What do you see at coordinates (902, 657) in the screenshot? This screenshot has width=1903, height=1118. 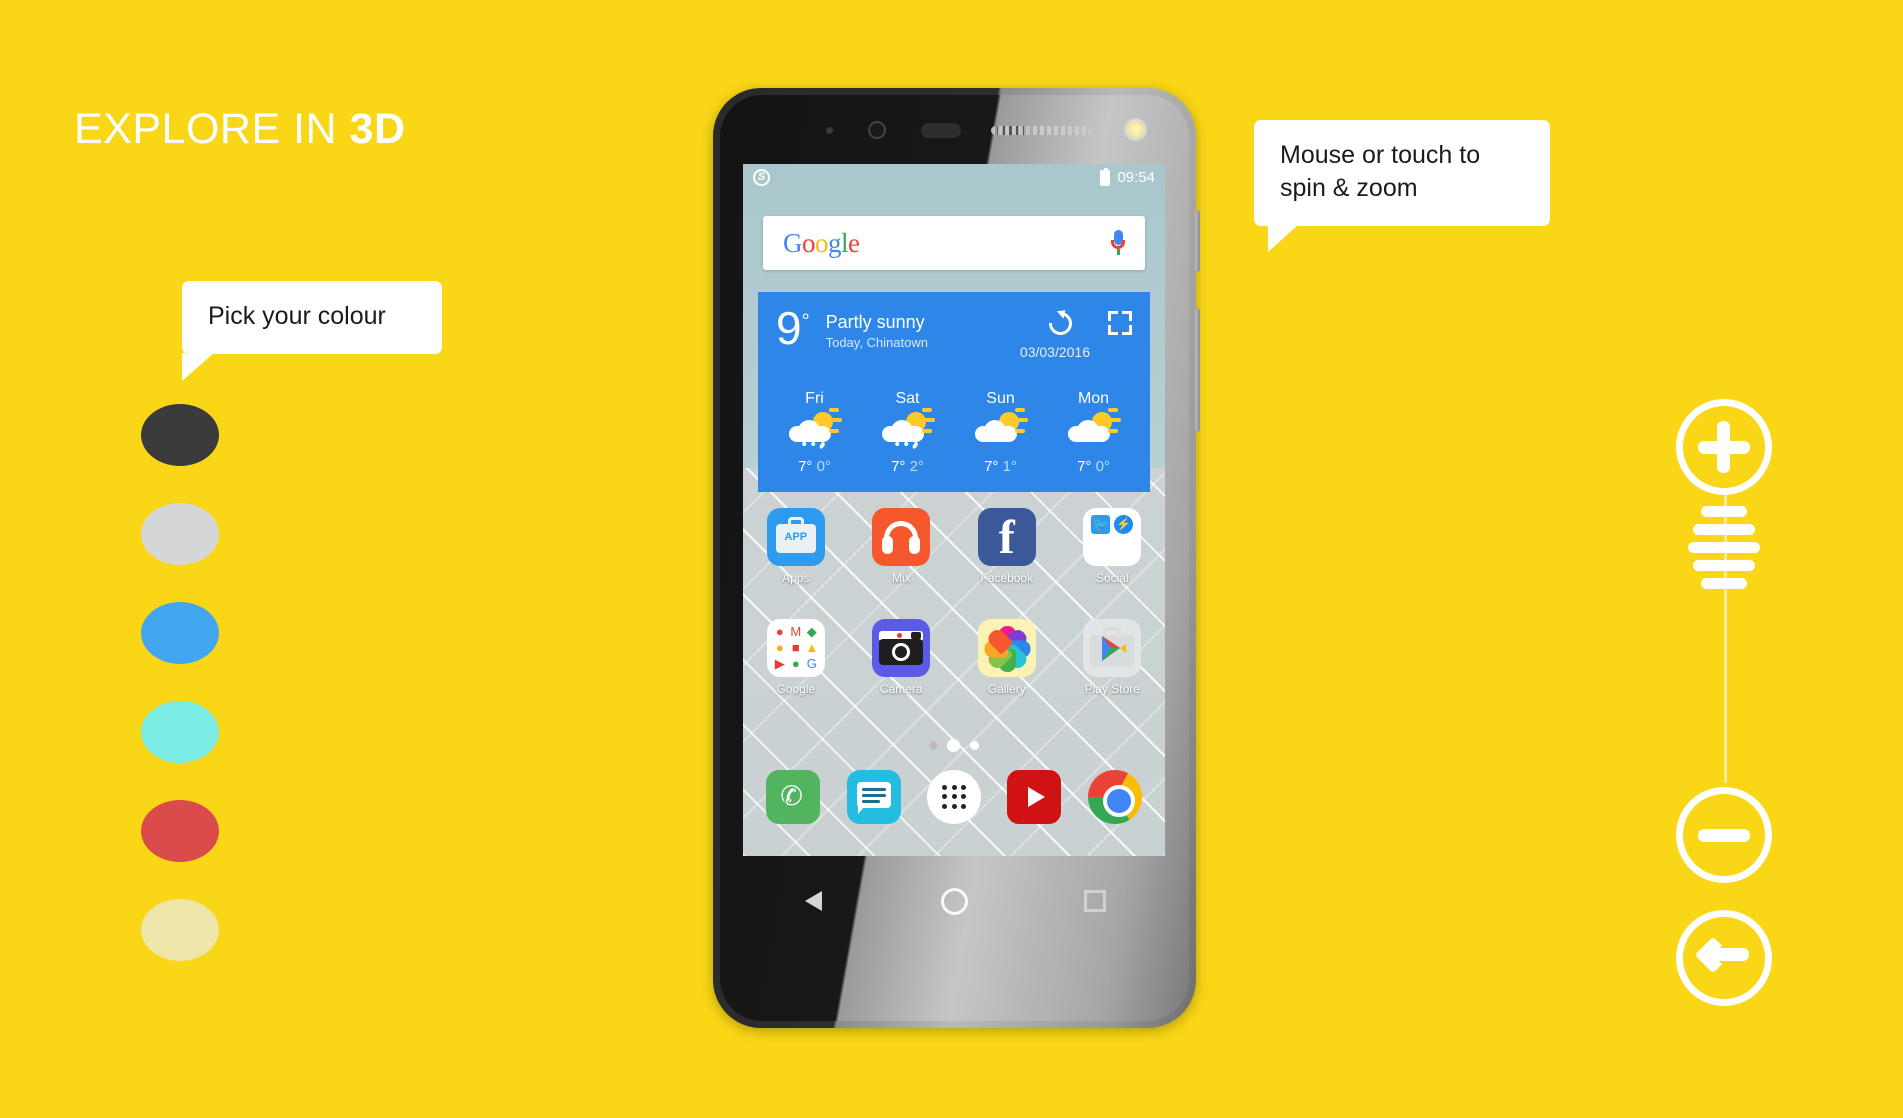 I see `app-camera: Camera` at bounding box center [902, 657].